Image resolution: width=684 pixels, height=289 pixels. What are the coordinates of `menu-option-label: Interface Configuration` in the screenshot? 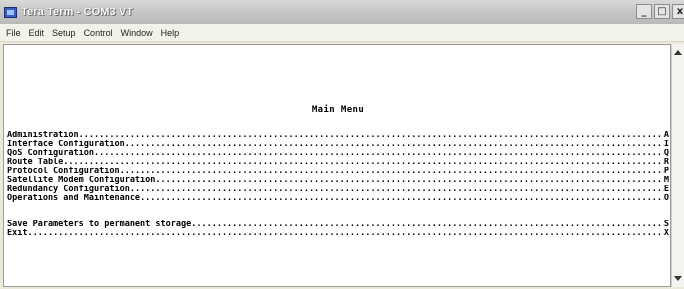 It's located at (66, 144).